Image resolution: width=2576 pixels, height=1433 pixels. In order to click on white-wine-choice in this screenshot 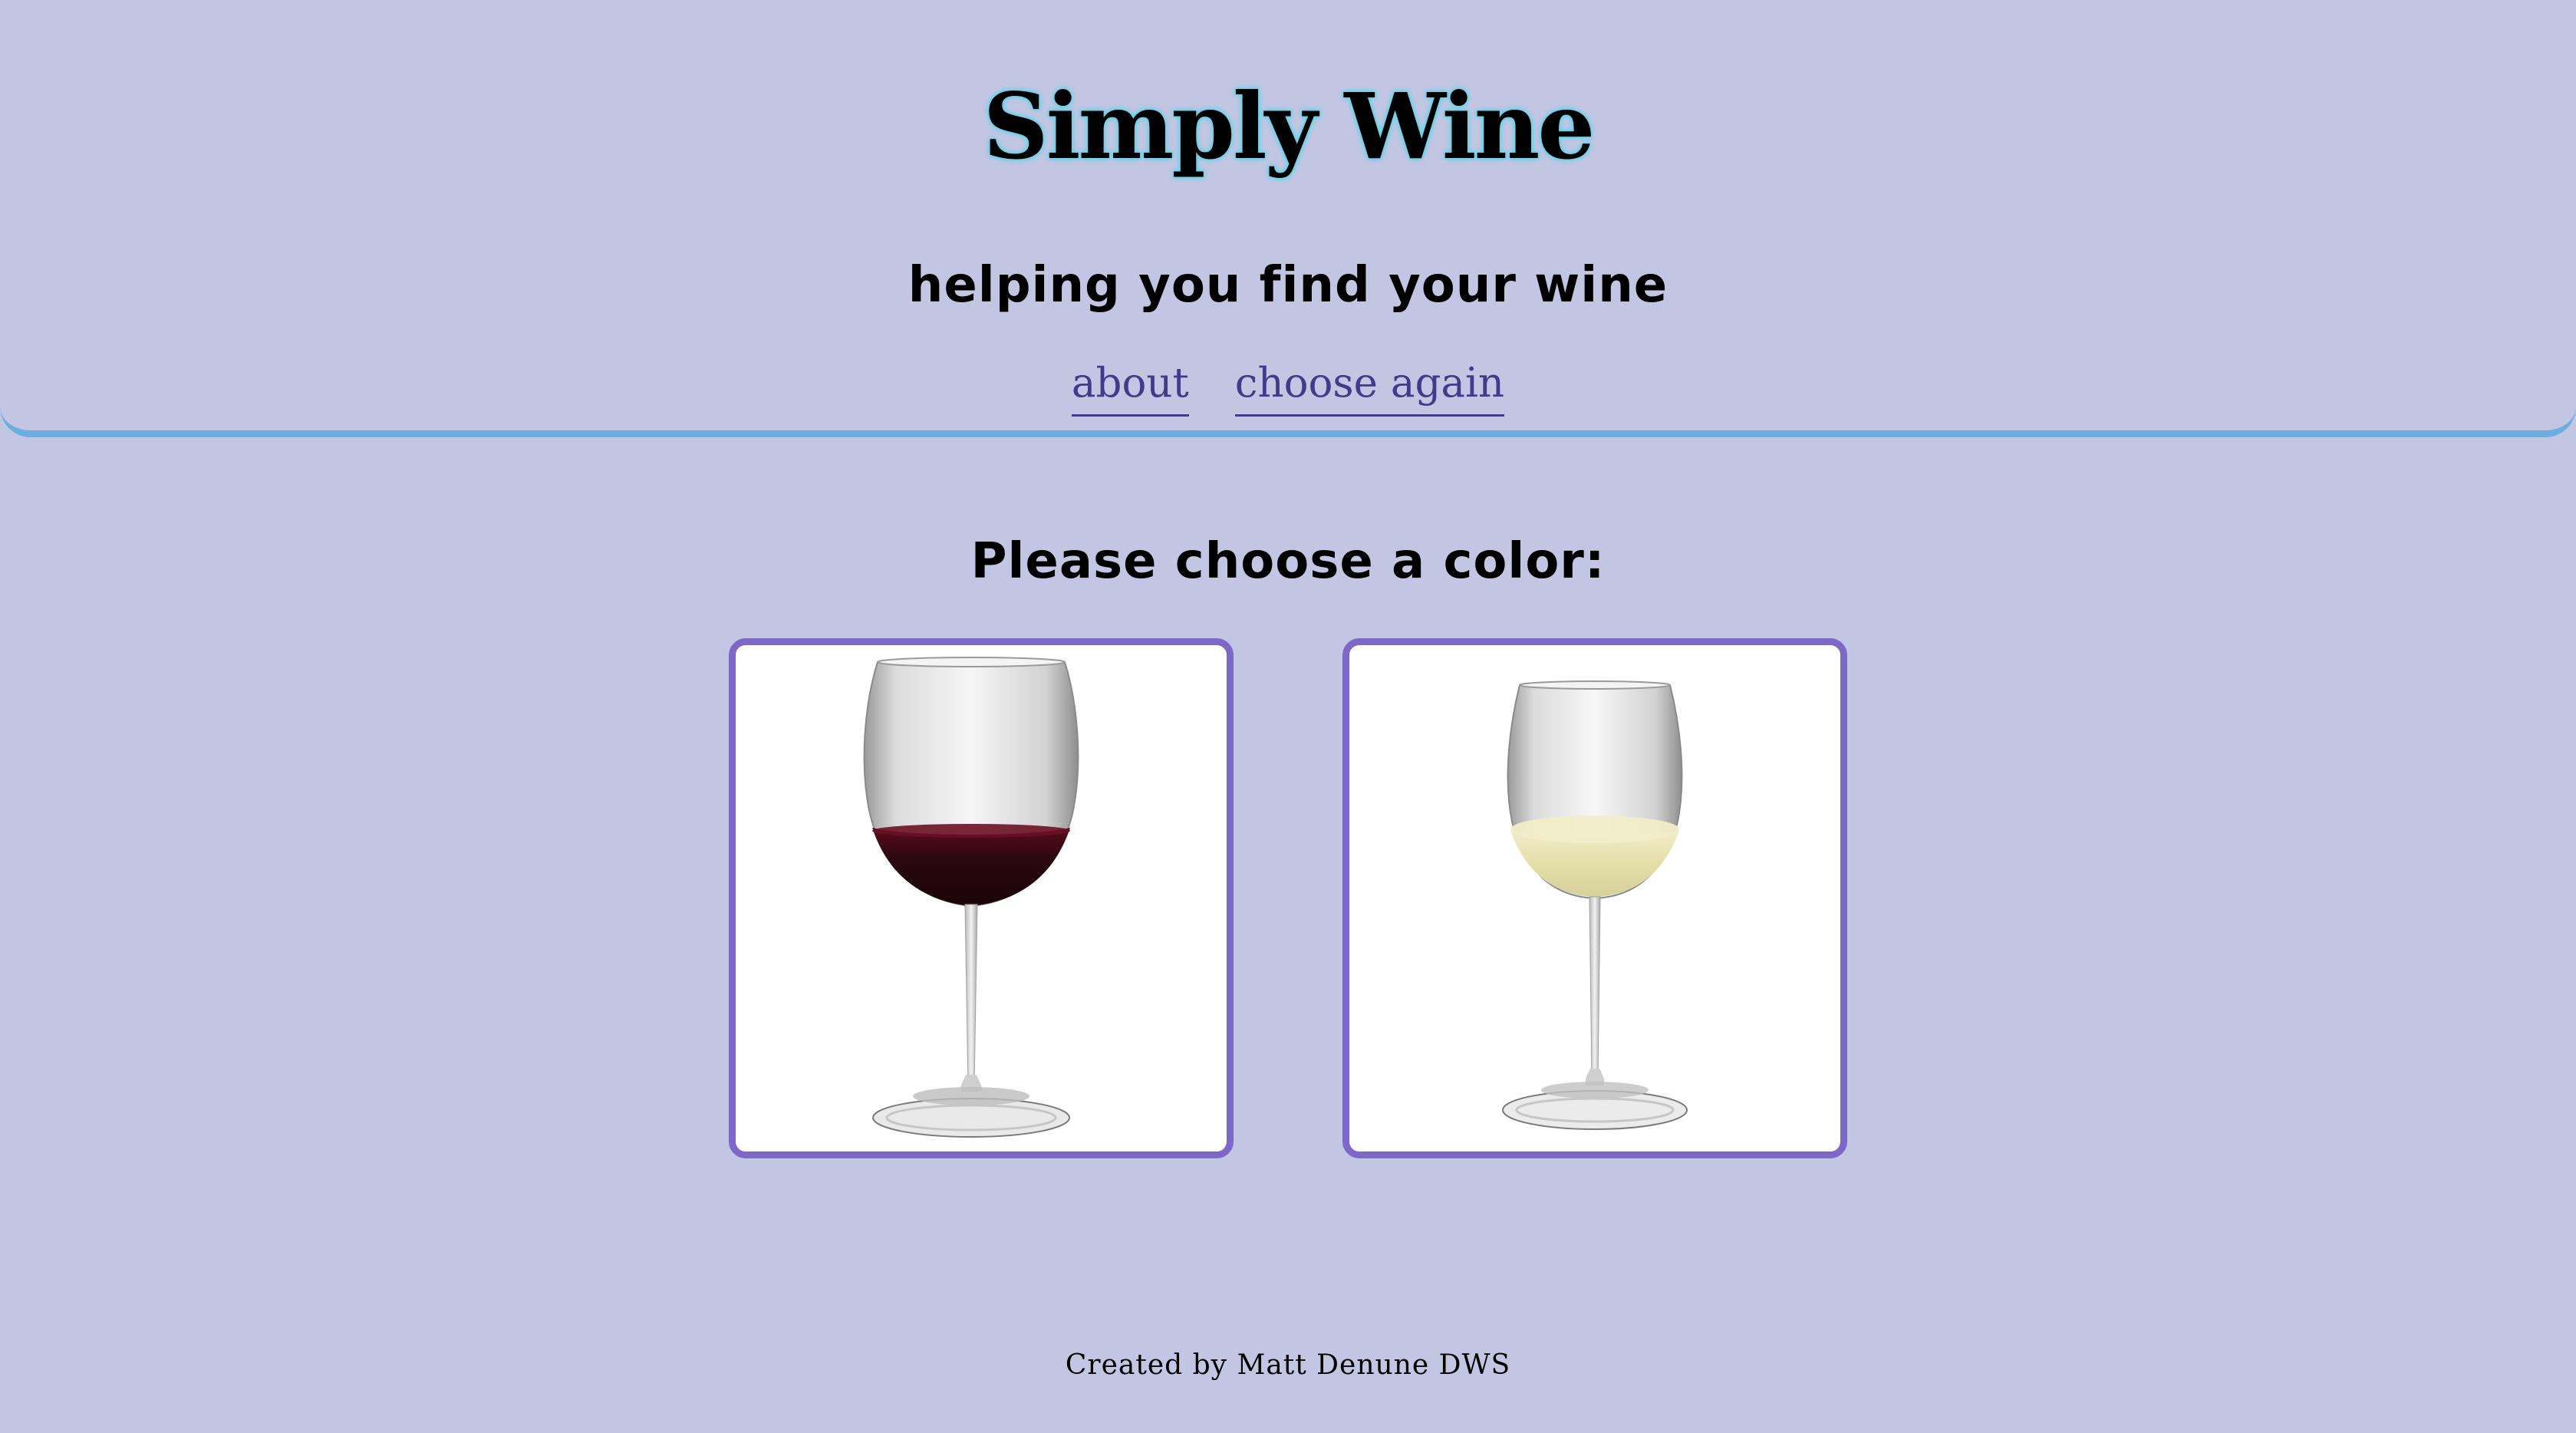, I will do `click(1594, 898)`.